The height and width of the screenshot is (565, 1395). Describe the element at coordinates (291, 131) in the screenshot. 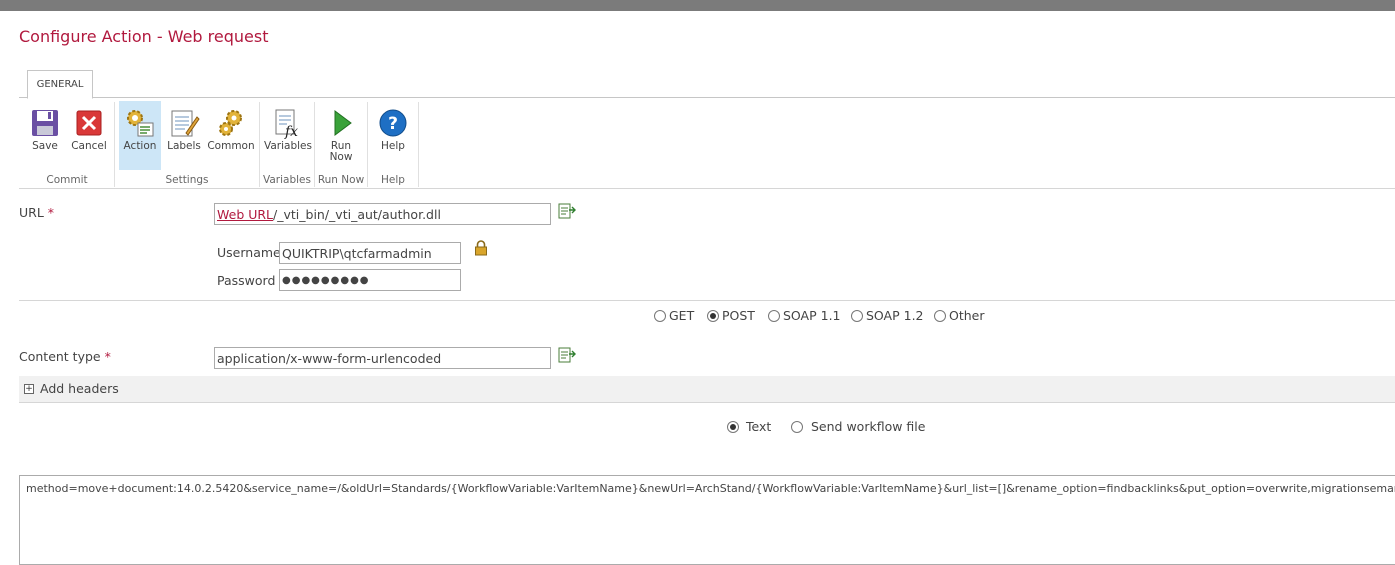

I see `svg-text: fx` at that location.